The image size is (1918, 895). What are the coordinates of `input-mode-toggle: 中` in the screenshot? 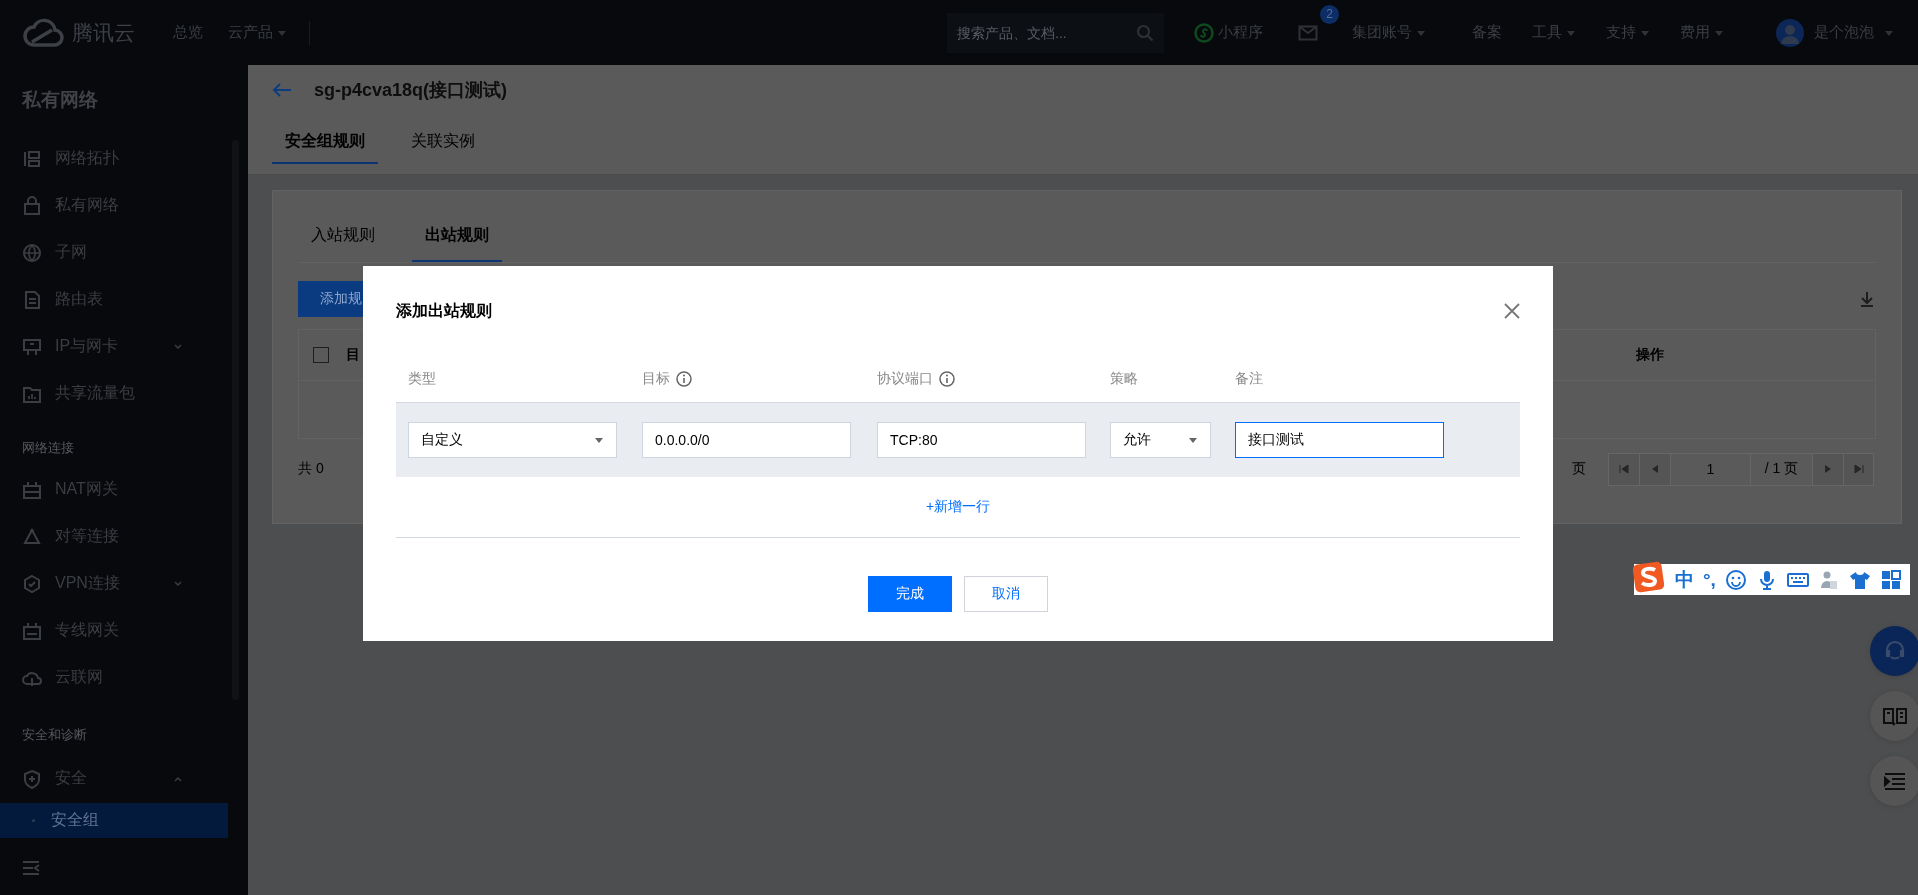 It's located at (1684, 579).